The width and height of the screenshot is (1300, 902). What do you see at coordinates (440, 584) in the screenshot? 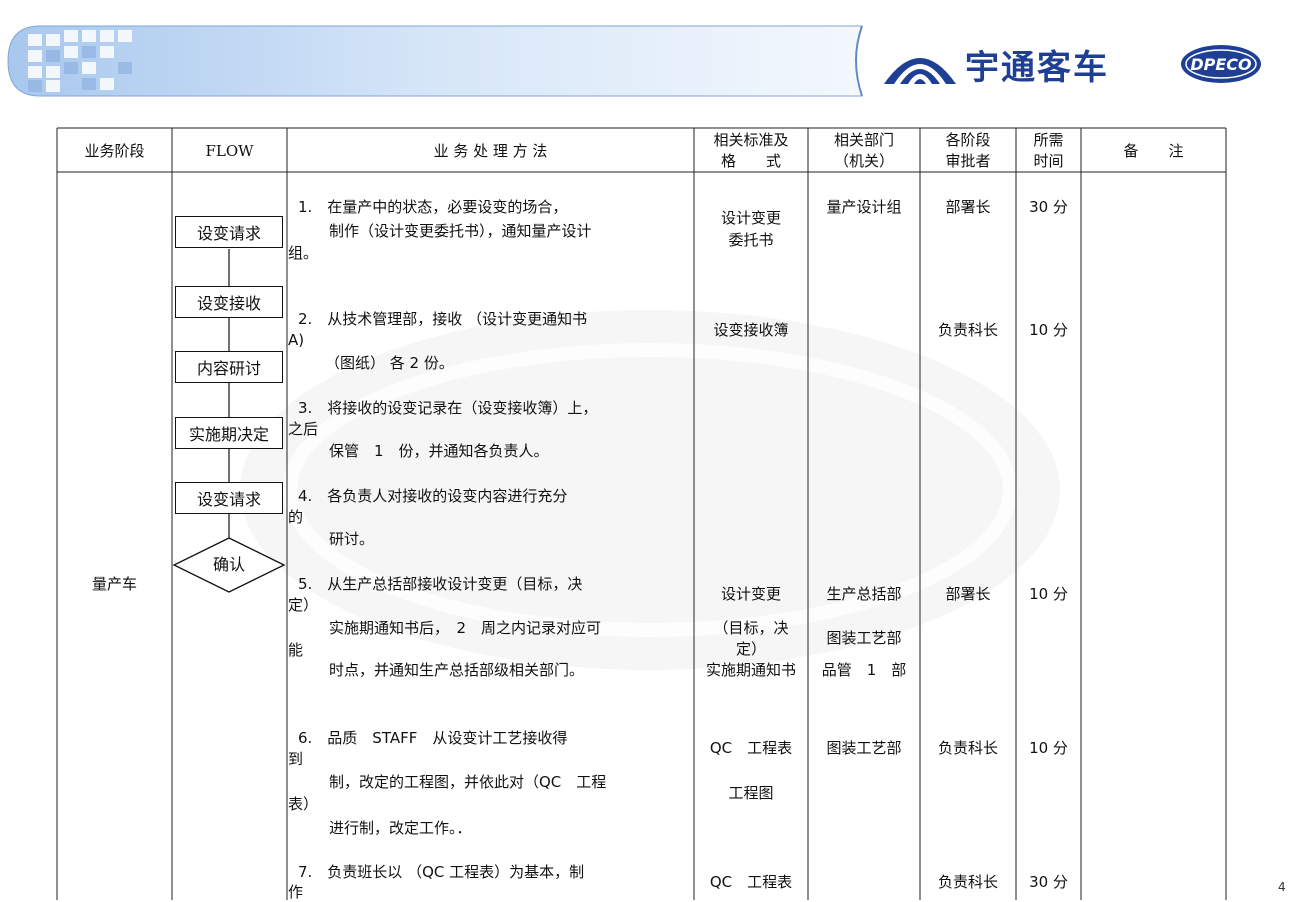
I see `step-5-line-1: 5. 从生产总括部接收设计变更（目标，决` at bounding box center [440, 584].